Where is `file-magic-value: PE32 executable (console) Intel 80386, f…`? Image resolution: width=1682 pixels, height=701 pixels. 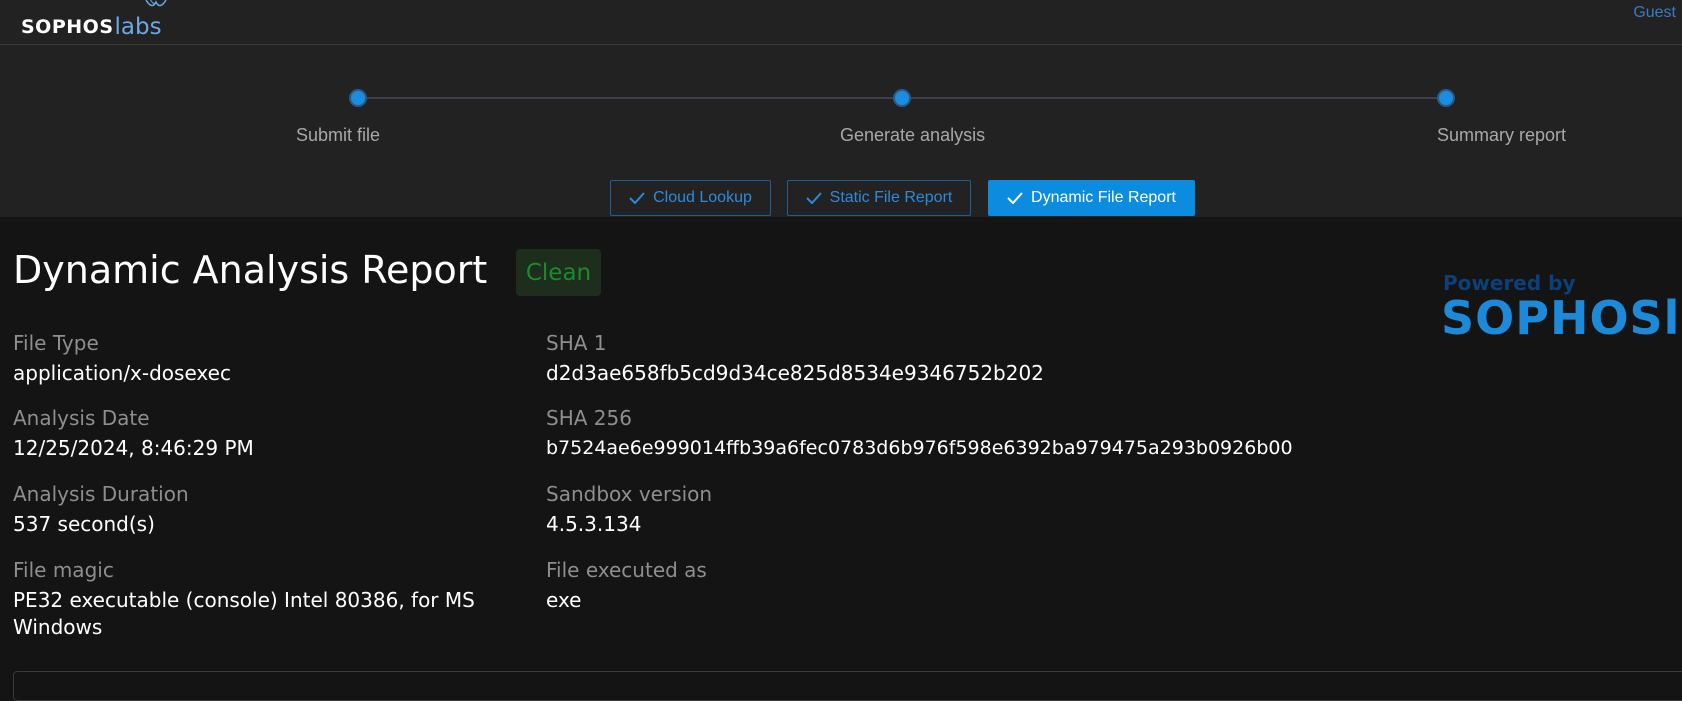
file-magic-value: PE32 executable (console) Intel 80386, f… is located at coordinates (244, 613).